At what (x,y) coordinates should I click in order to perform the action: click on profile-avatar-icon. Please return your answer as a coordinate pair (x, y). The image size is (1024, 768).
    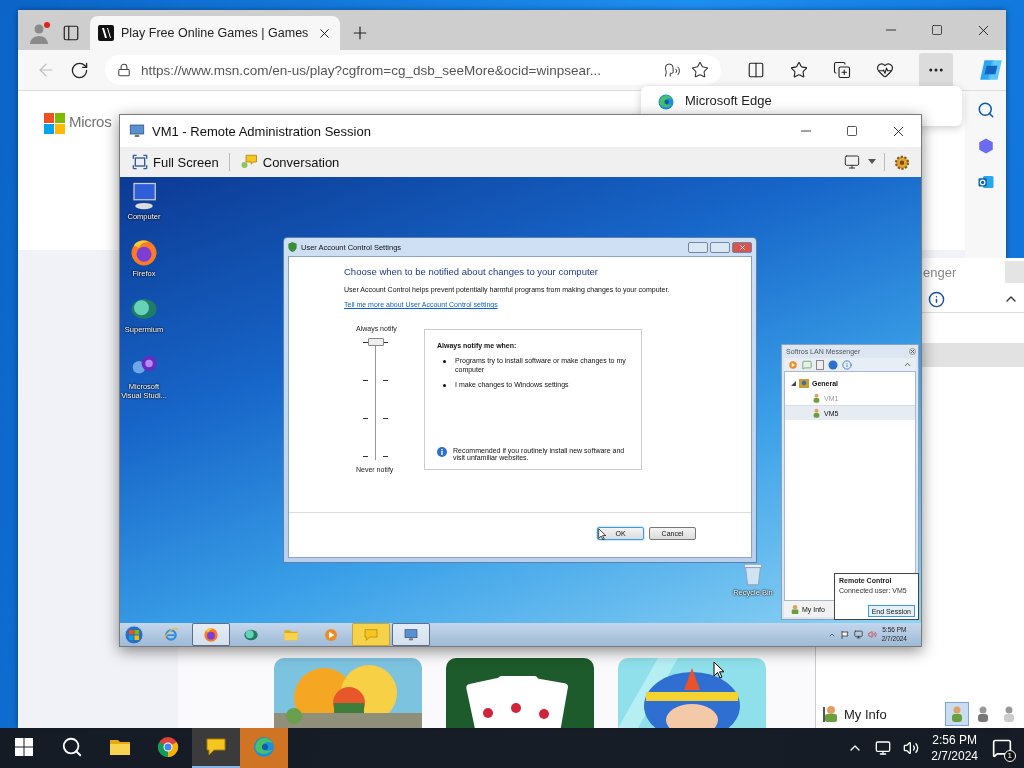
    Looking at the image, I should click on (40, 33).